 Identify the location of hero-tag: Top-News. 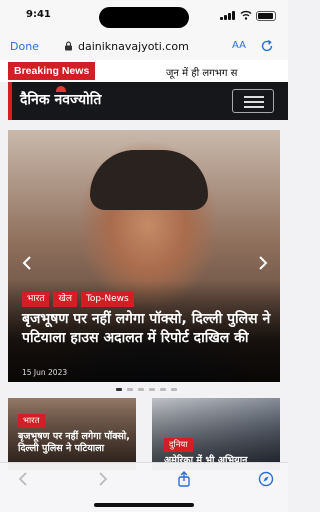
(107, 299).